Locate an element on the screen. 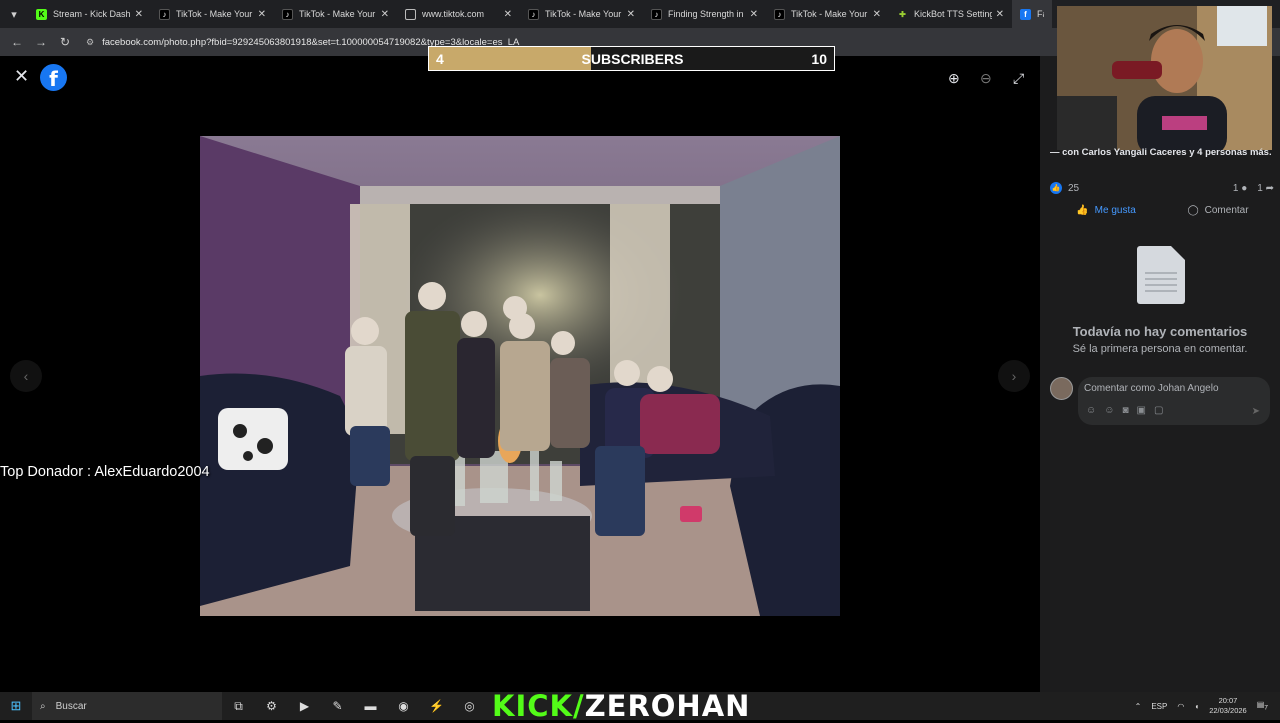 This screenshot has width=1280, height=723. notification-icon: ▤7 is located at coordinates (1262, 706).